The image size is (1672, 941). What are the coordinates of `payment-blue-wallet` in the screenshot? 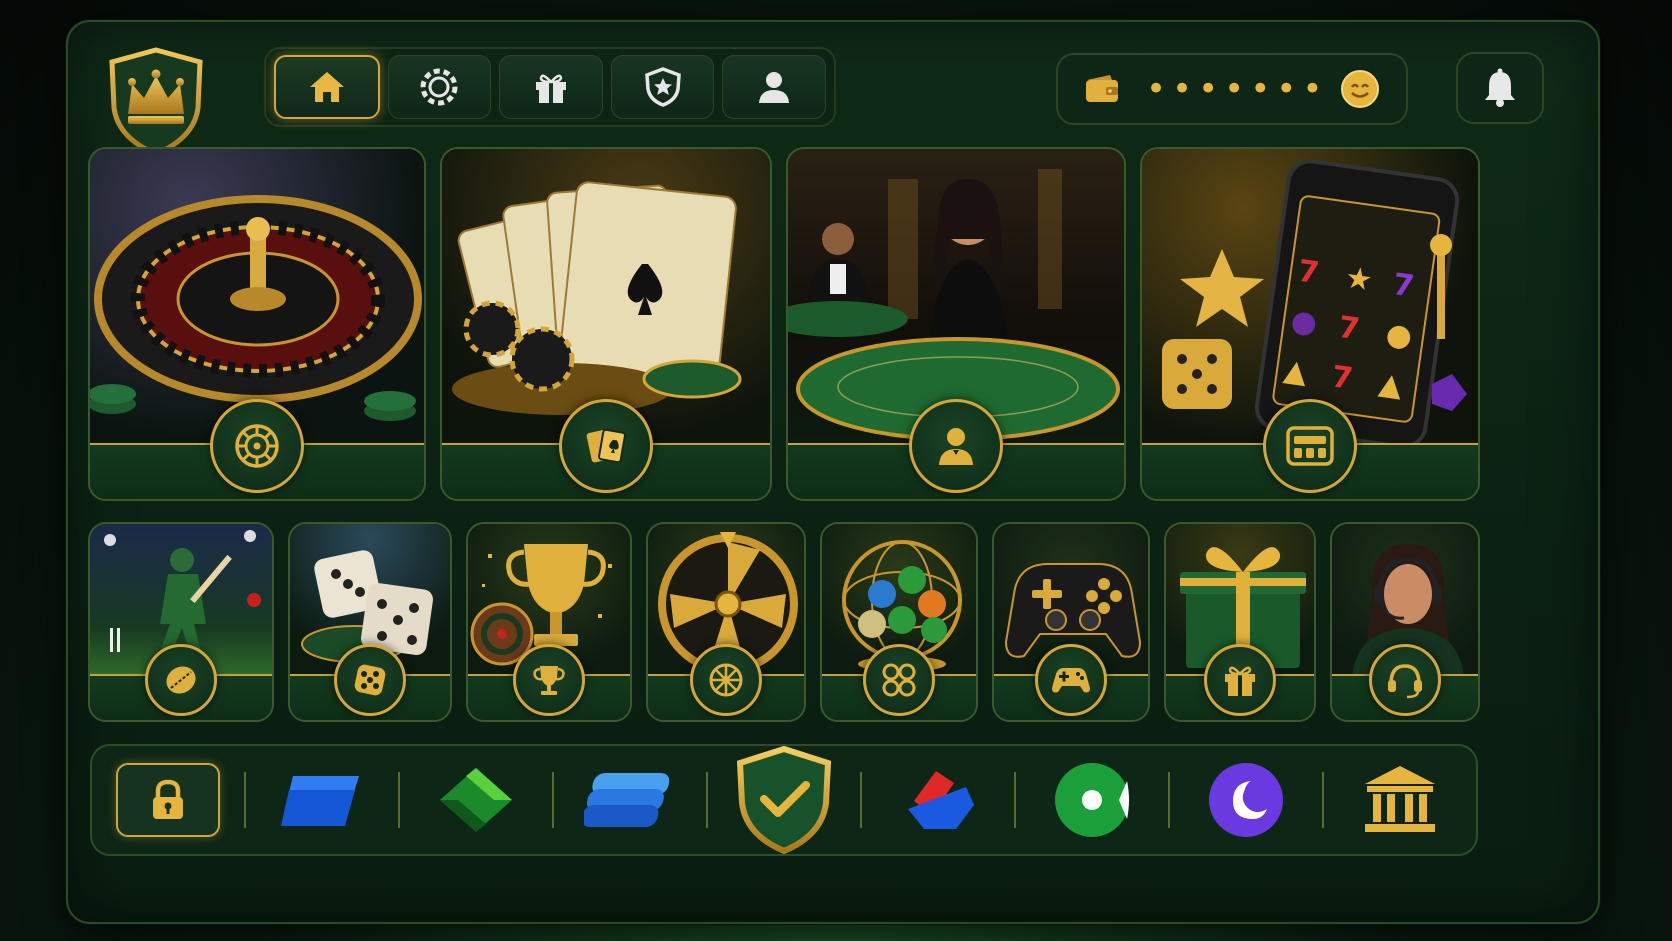 It's located at (322, 800).